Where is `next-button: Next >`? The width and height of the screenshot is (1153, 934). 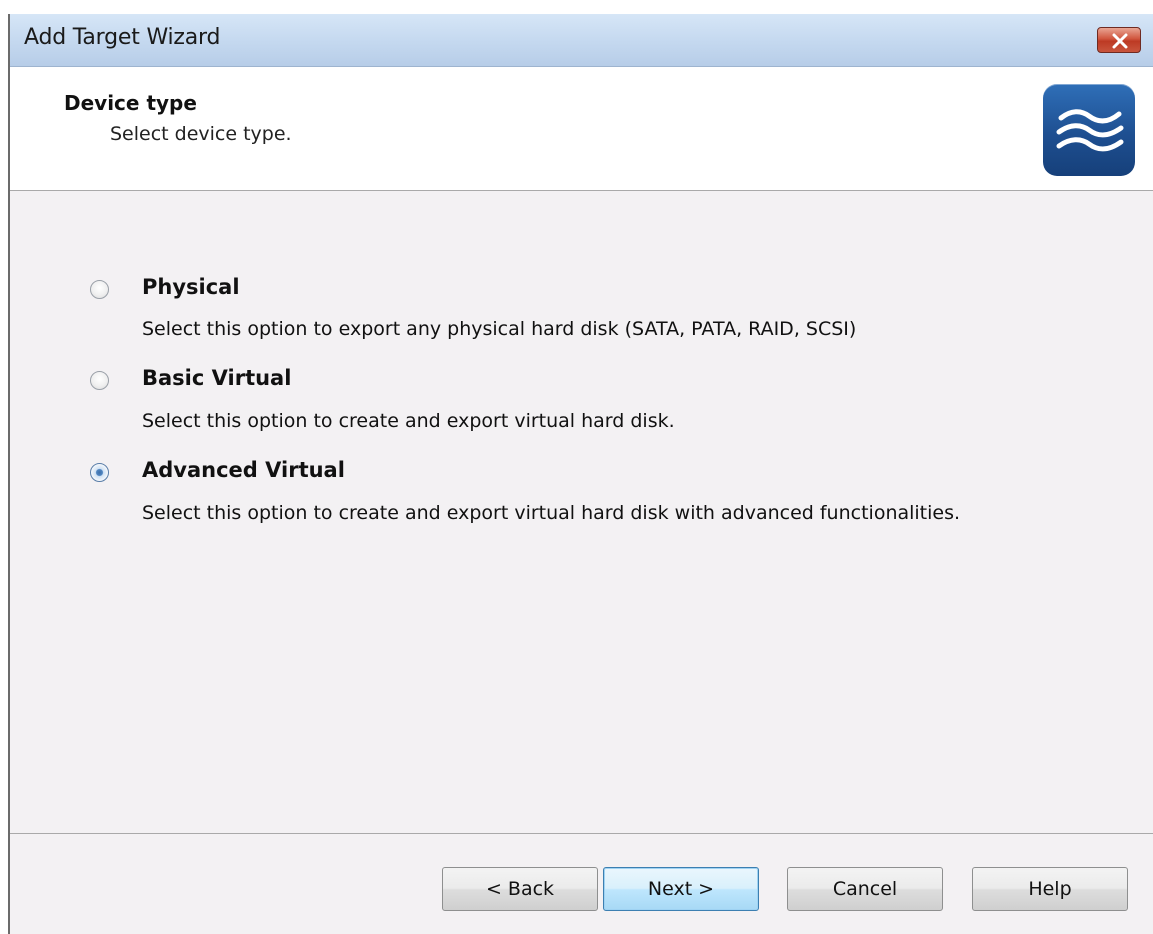 next-button: Next > is located at coordinates (681, 889).